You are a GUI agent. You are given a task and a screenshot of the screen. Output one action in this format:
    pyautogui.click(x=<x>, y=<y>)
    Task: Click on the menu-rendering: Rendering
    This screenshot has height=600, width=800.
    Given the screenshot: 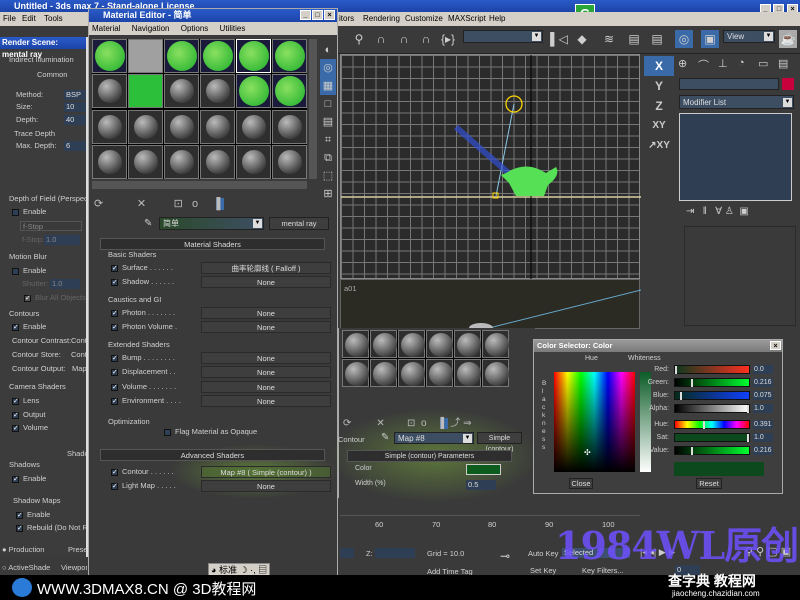 What is the action you would take?
    pyautogui.click(x=381, y=19)
    